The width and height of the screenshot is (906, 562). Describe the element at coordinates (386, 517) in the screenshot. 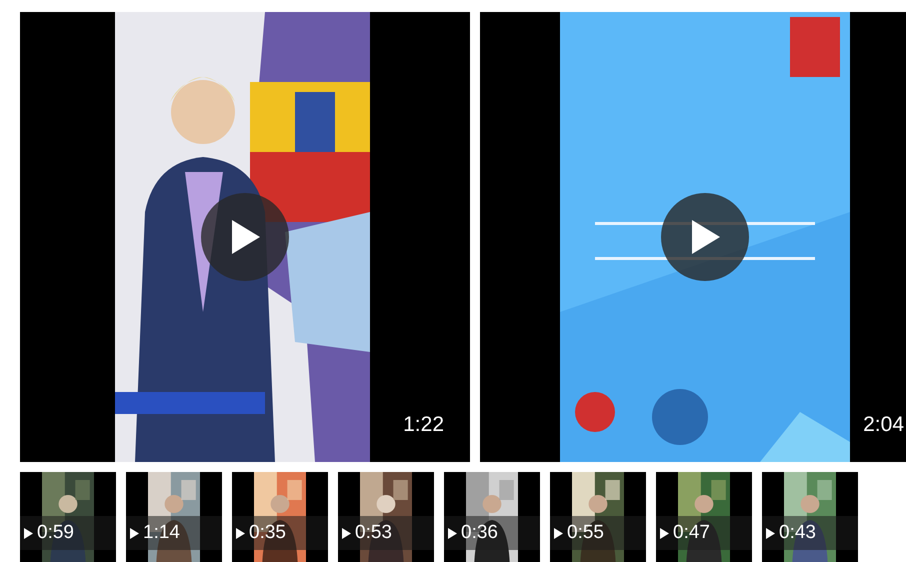

I see `video-thumbnail: 0:53` at that location.